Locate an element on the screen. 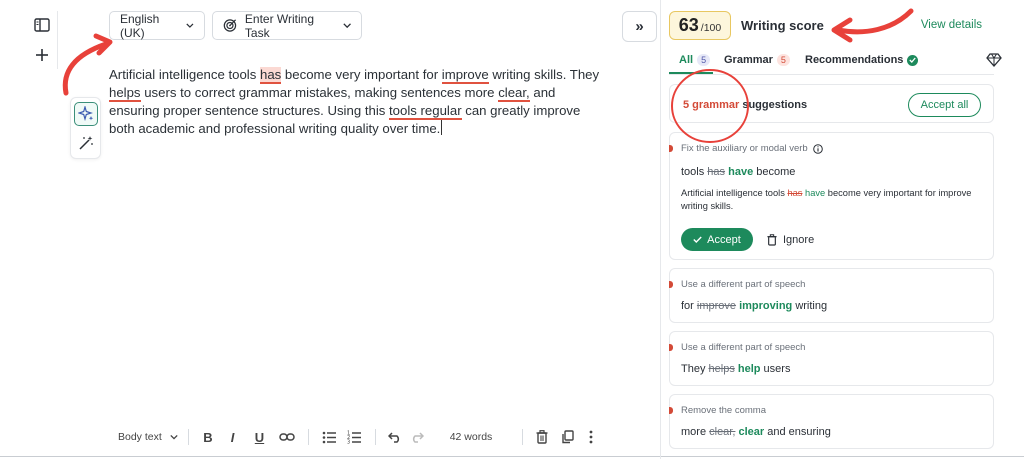 Image resolution: width=1024 pixels, height=459 pixels. flagged-word: helps is located at coordinates (125, 93).